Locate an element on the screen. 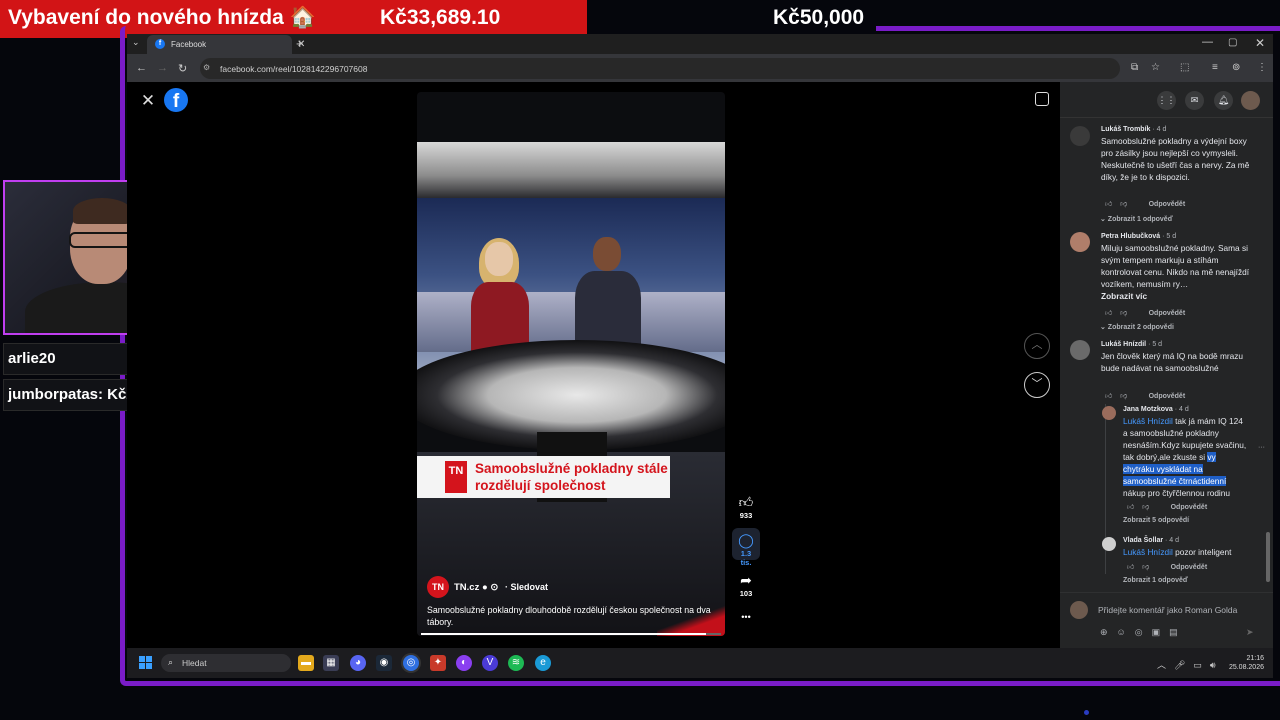 This screenshot has width=1280, height=720. bookmark-star-icon: ☆ is located at coordinates (1155, 67).